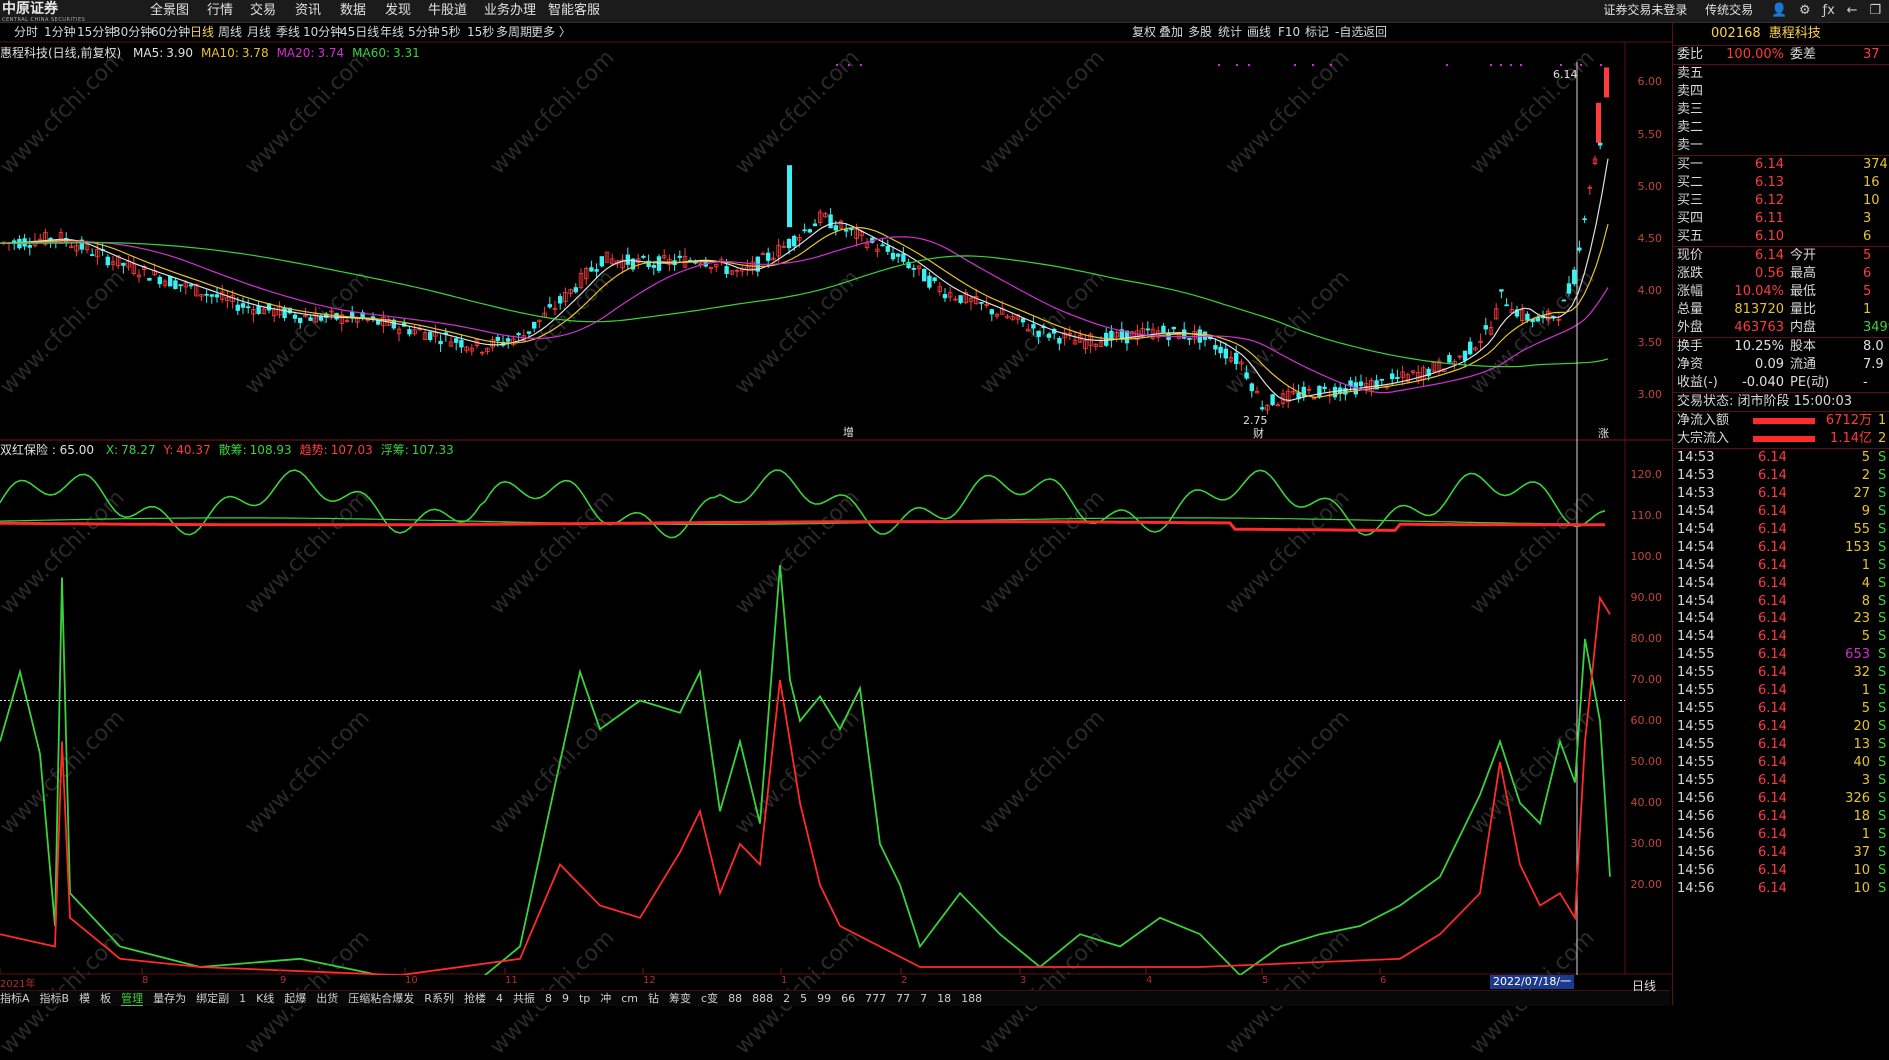 This screenshot has height=1060, width=1889. What do you see at coordinates (265, 998) in the screenshot?
I see `indicator-tab-8: K线` at bounding box center [265, 998].